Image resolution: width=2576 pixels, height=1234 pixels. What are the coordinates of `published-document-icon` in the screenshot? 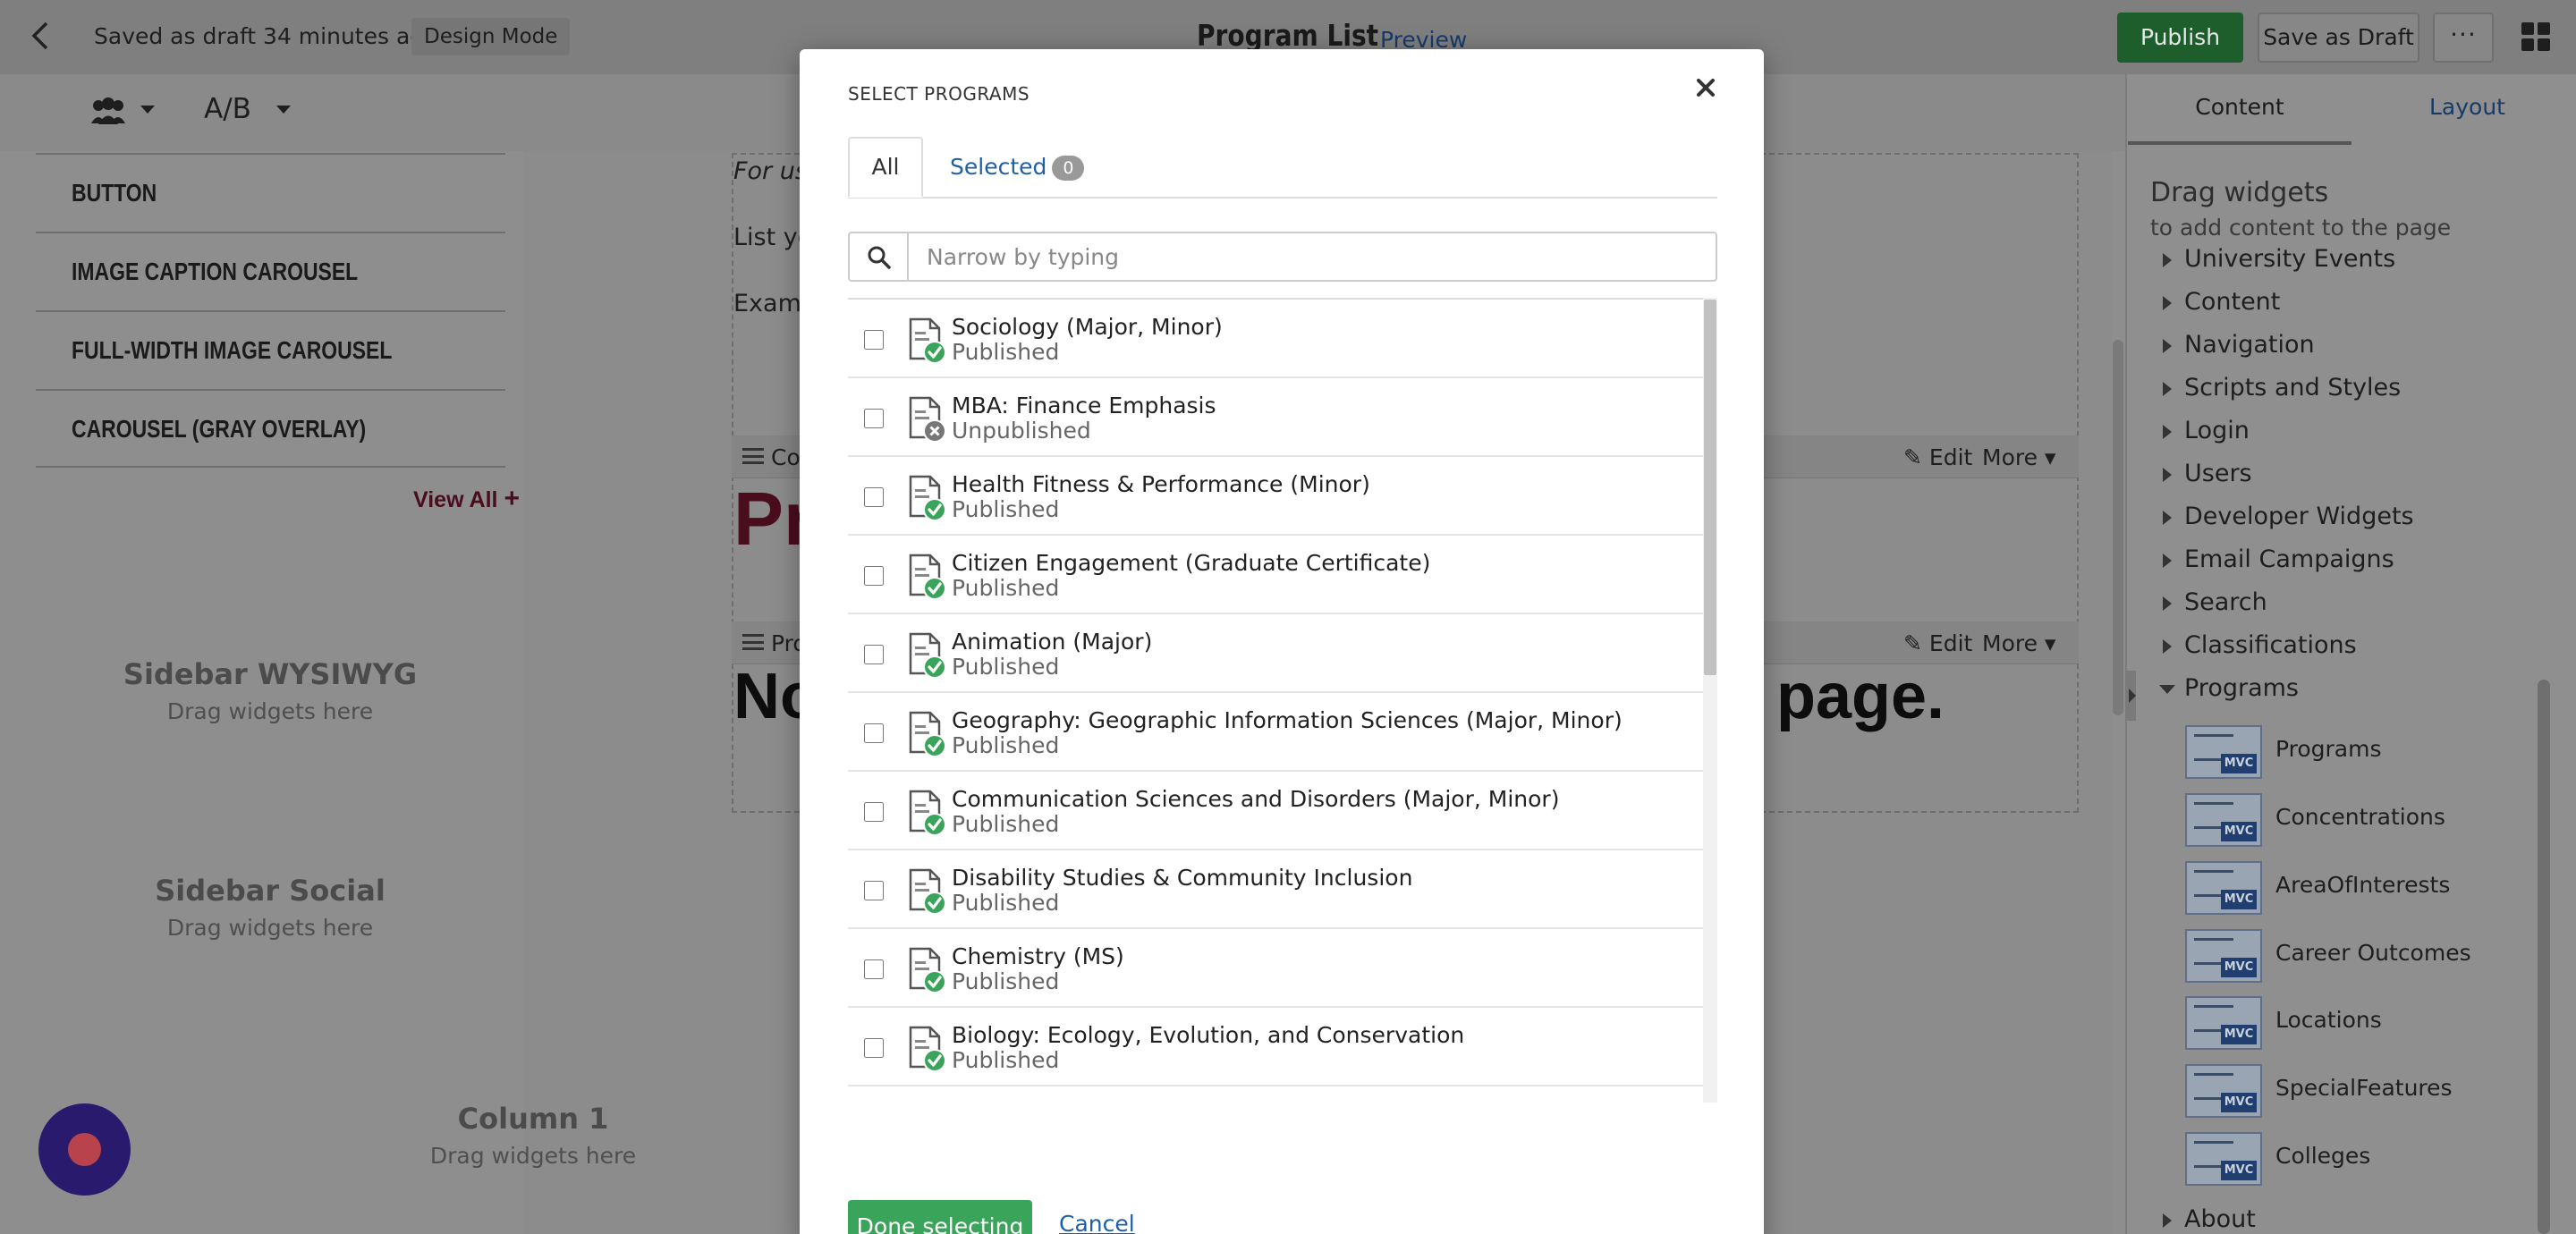 It's located at (927, 891).